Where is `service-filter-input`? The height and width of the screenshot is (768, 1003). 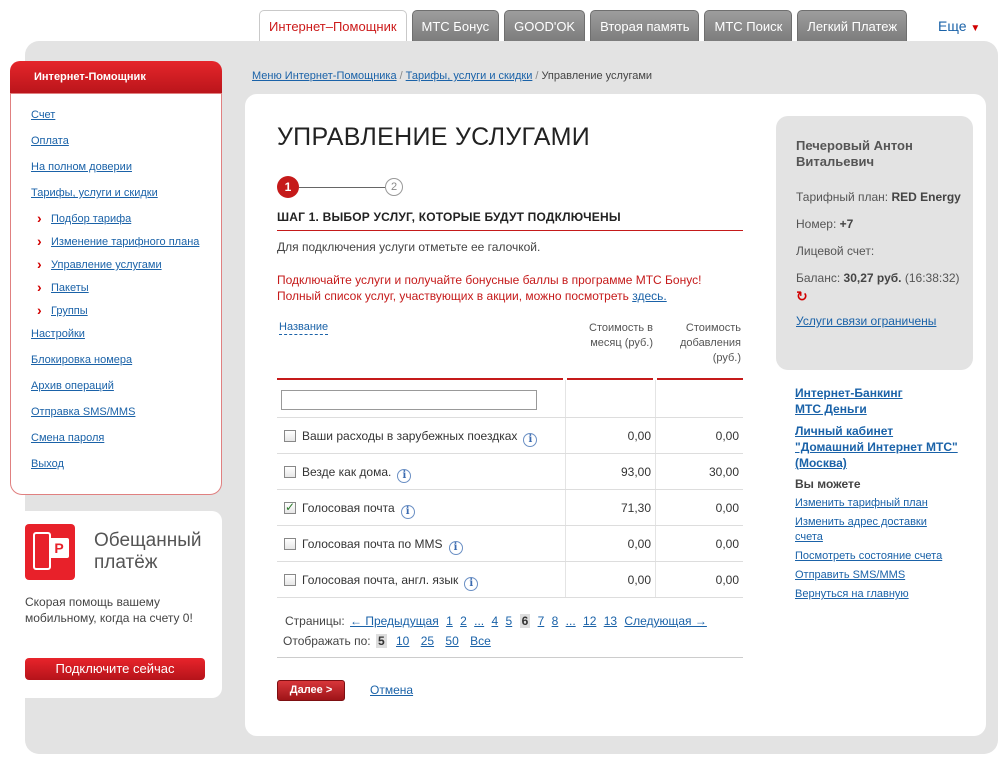 service-filter-input is located at coordinates (409, 400).